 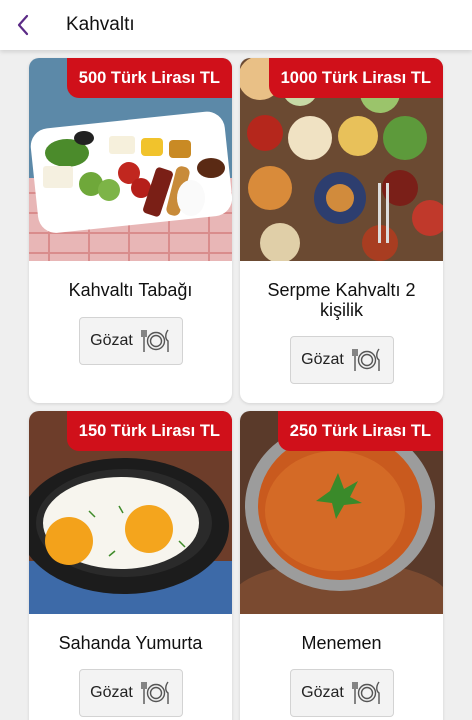 What do you see at coordinates (341, 643) in the screenshot?
I see `product-name: Menemen` at bounding box center [341, 643].